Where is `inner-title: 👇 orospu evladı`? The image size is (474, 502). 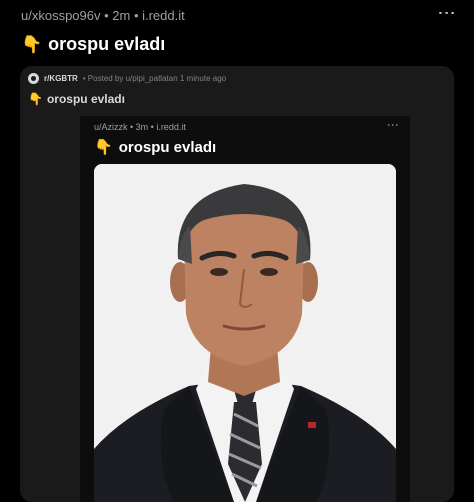 inner-title: 👇 orospu evladı is located at coordinates (155, 147).